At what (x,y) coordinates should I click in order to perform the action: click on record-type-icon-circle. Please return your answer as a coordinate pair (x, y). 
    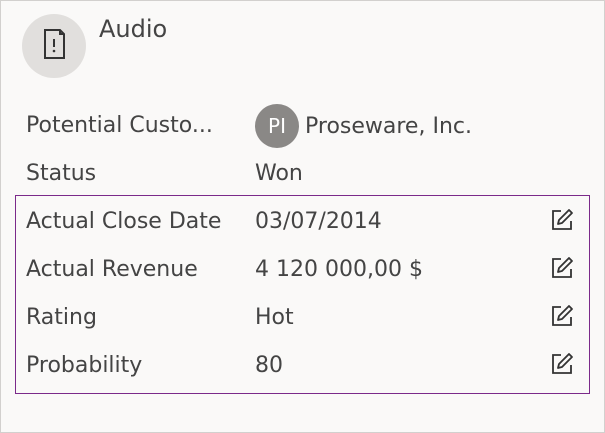
    Looking at the image, I should click on (54, 46).